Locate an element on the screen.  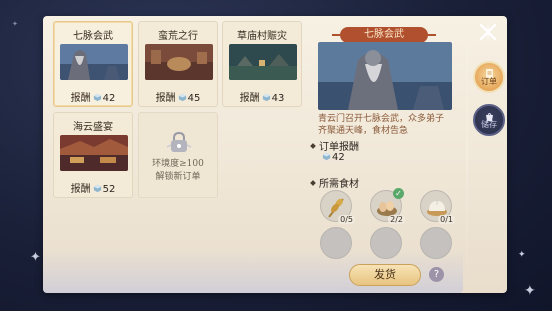
order-reward-qty: 42 is located at coordinates (338, 157).